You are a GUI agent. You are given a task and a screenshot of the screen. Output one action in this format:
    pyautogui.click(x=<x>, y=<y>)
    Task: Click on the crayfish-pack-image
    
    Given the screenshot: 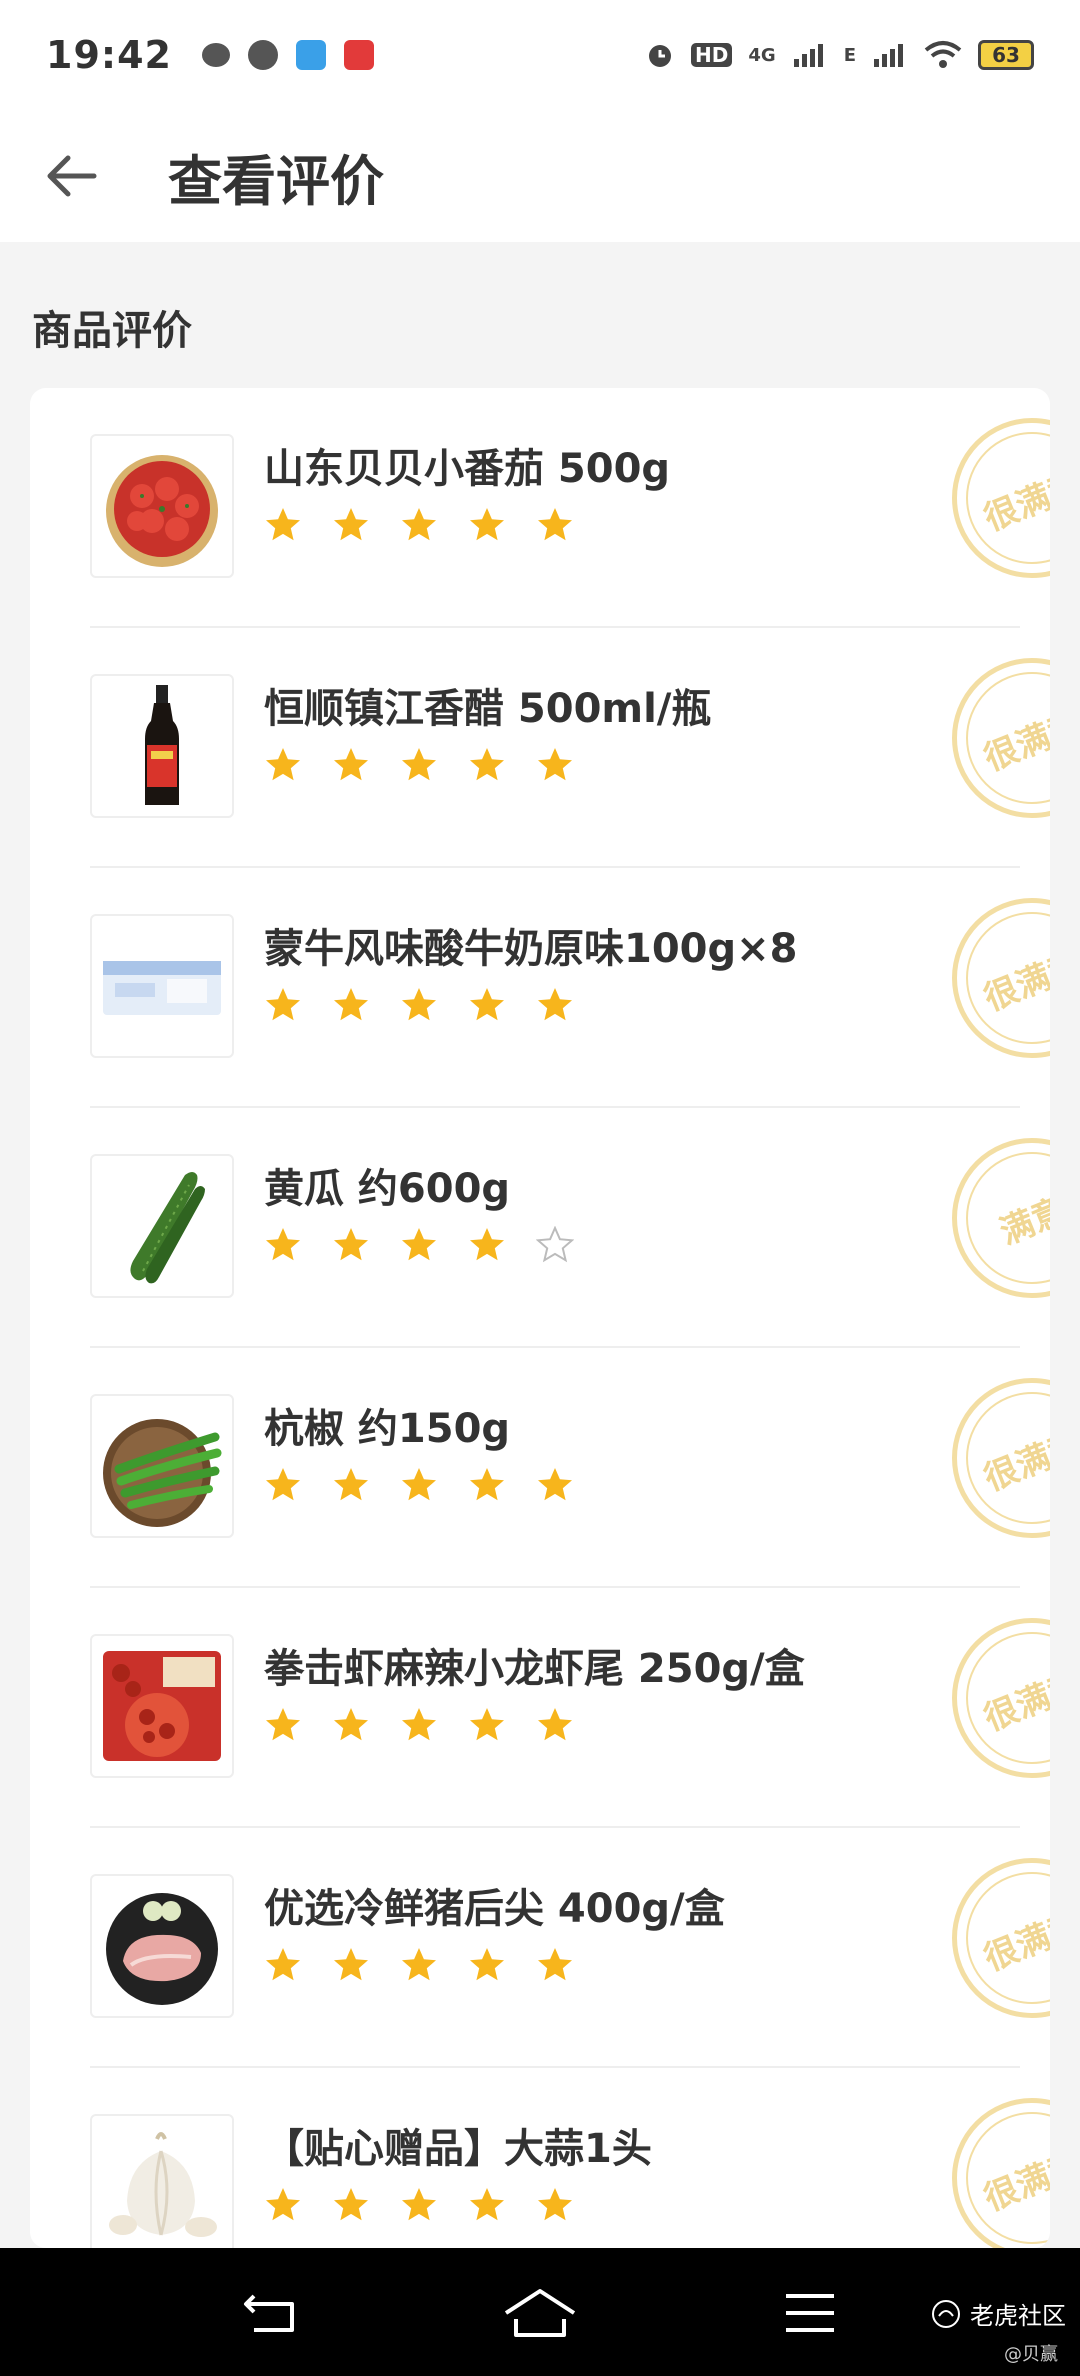 What is the action you would take?
    pyautogui.click(x=162, y=1706)
    